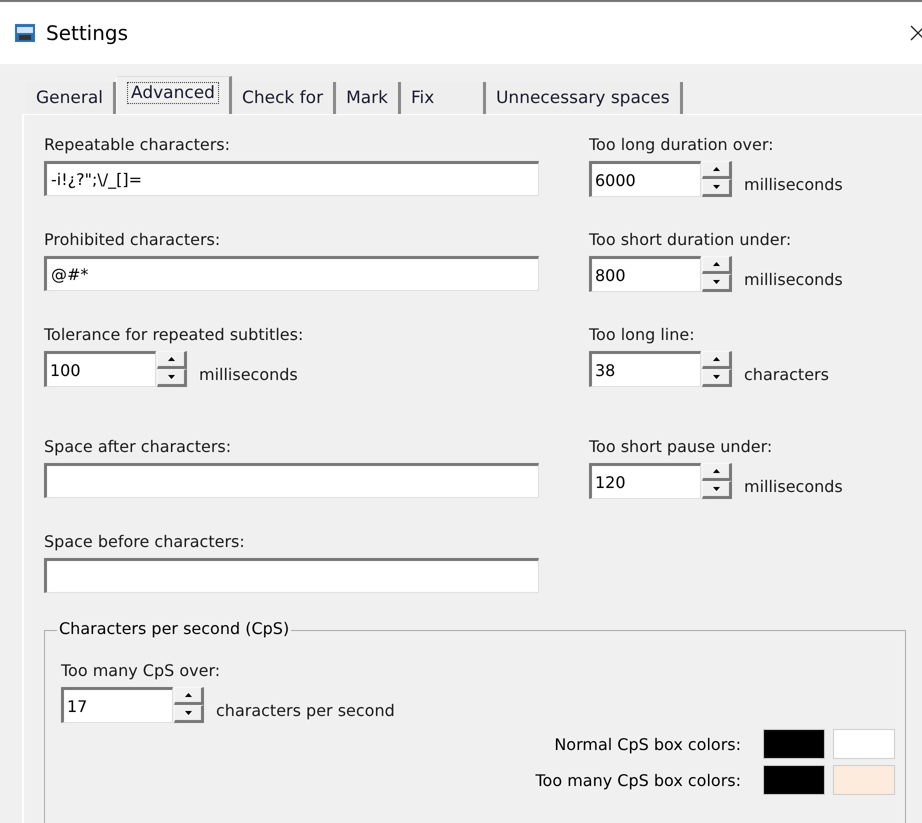 Image resolution: width=922 pixels, height=823 pixels. Describe the element at coordinates (690, 240) in the screenshot. I see `field-label: Too short duration under:` at that location.